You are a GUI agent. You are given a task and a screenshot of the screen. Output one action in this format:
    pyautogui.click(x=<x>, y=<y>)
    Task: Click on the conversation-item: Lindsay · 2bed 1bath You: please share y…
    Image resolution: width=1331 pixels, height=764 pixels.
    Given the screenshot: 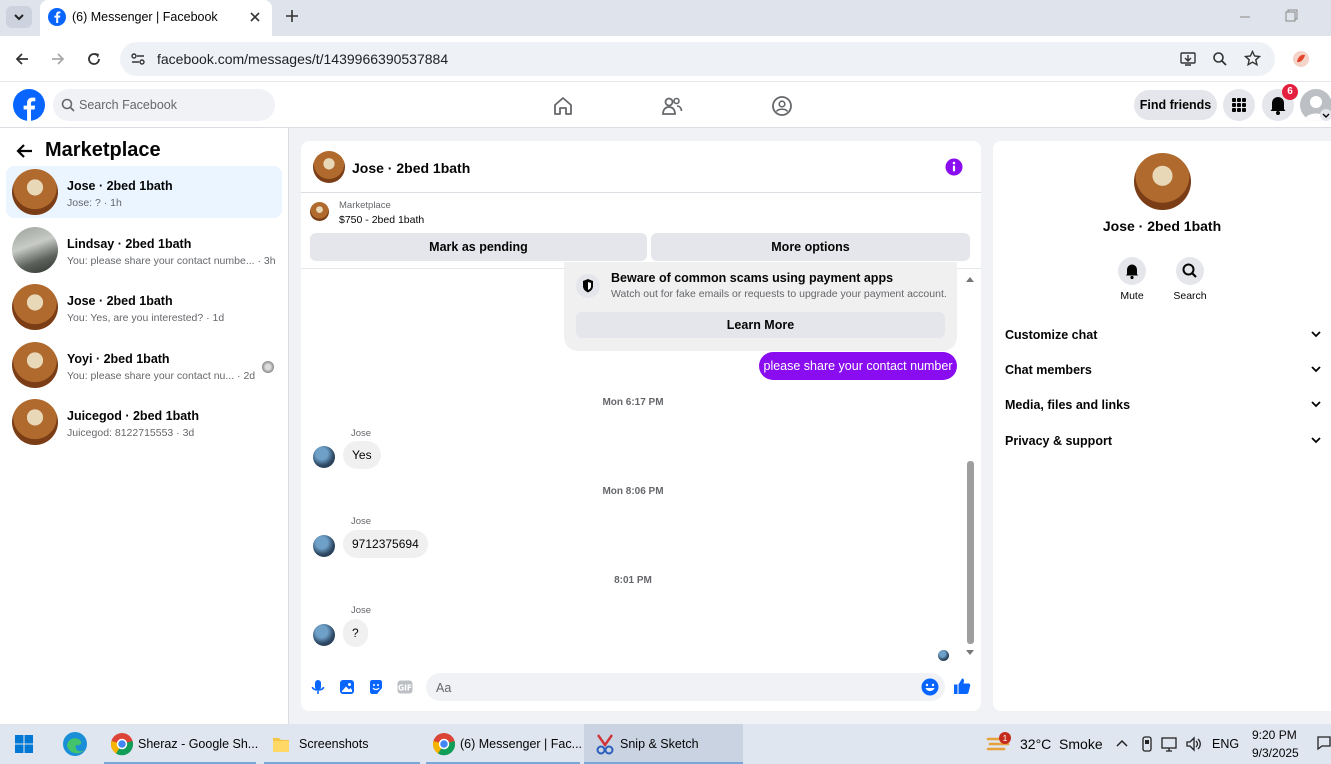 What is the action you would take?
    pyautogui.click(x=144, y=250)
    